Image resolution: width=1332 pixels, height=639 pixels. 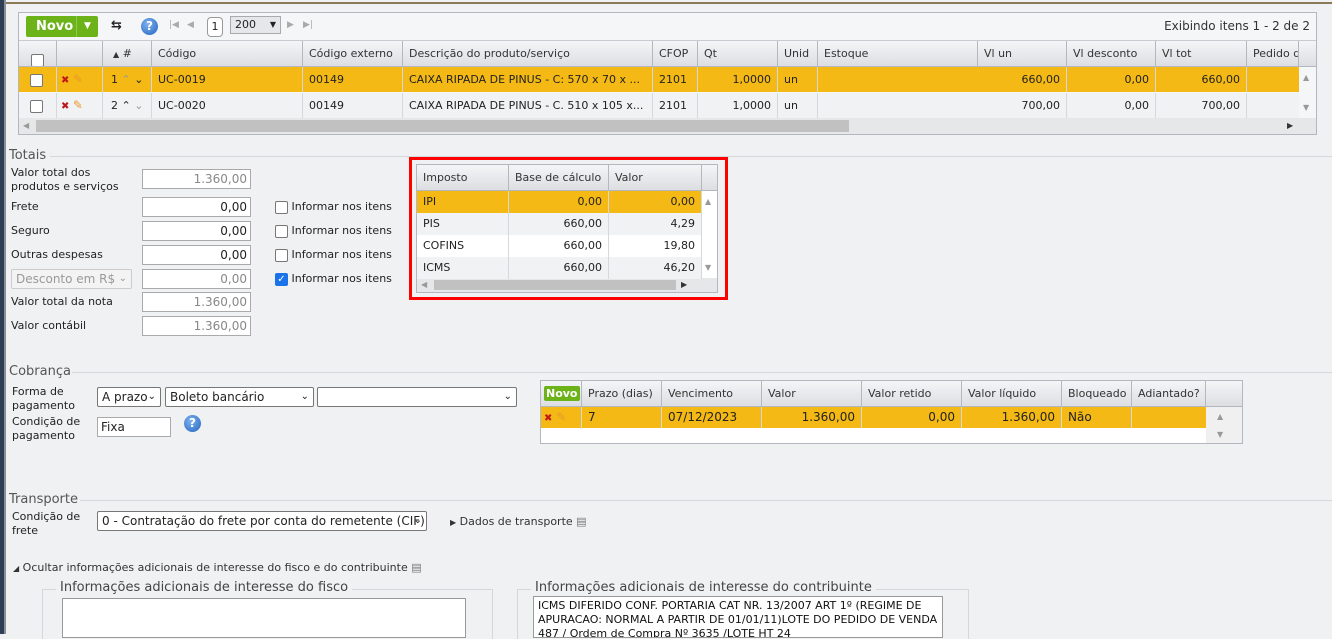 What do you see at coordinates (255, 25) in the screenshot?
I see `page-size-select: 200 ▼` at bounding box center [255, 25].